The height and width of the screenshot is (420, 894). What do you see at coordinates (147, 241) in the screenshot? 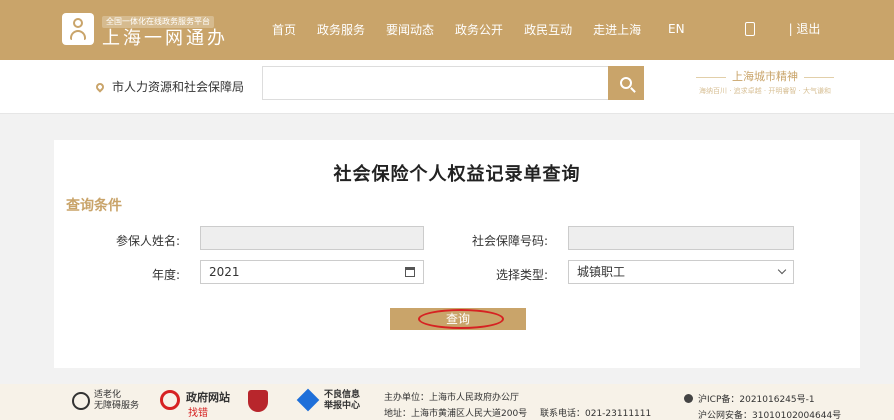
I see `name-label: 参保人姓名:` at bounding box center [147, 241].